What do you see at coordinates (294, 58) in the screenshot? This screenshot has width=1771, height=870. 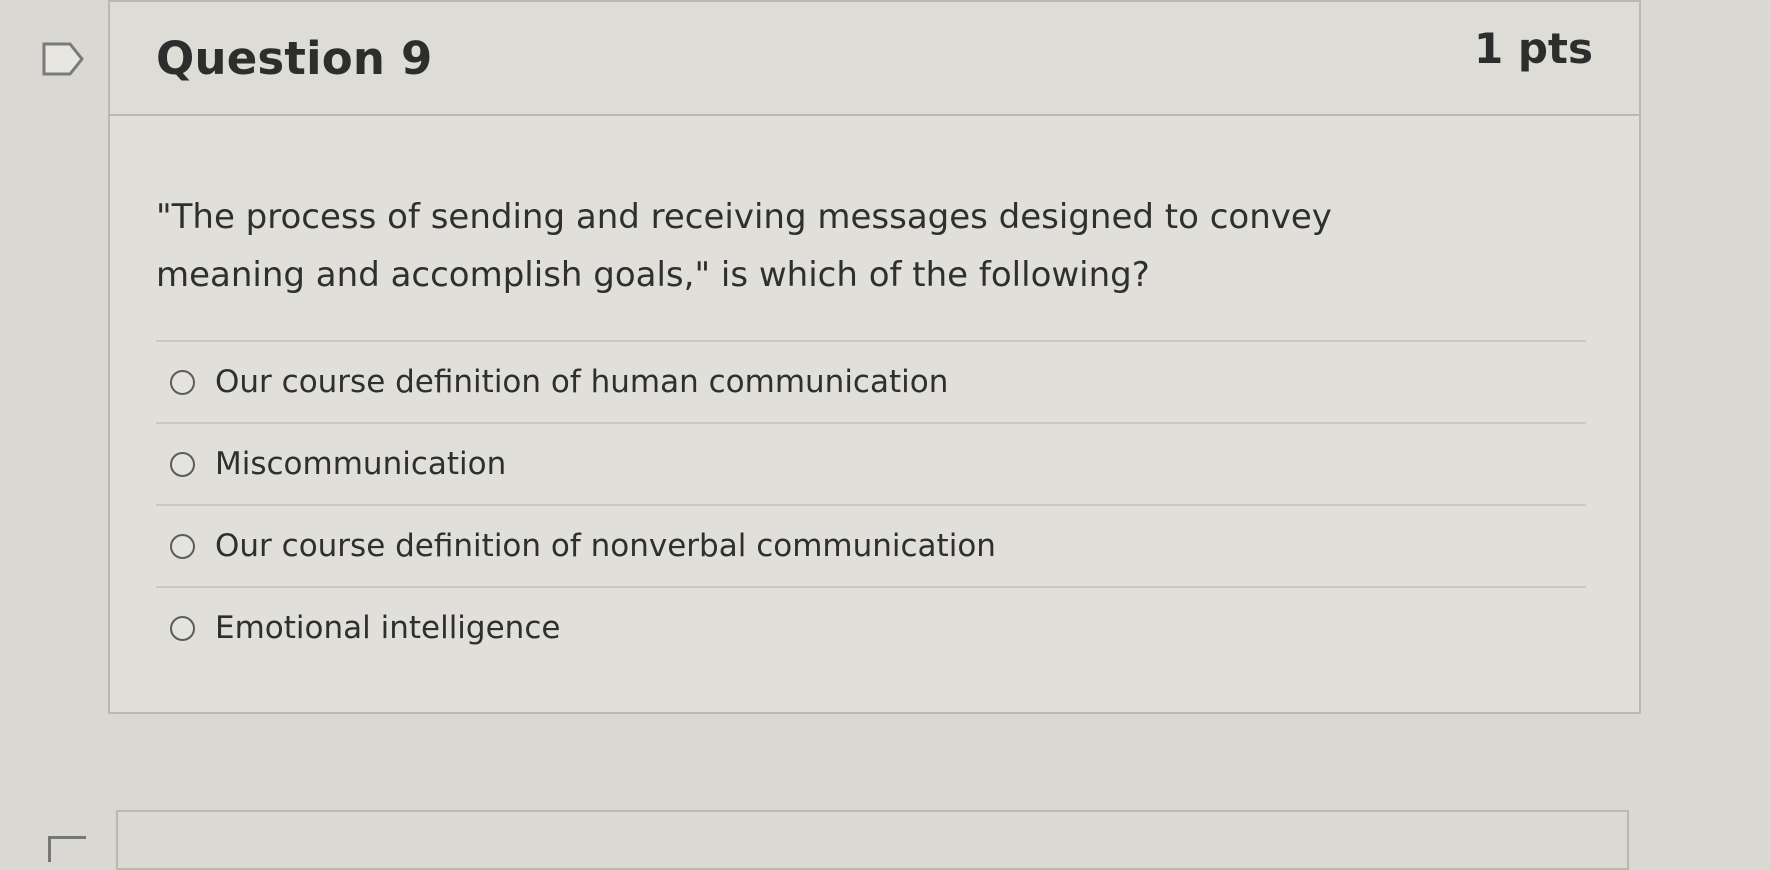 I see `question-title: Question 9` at bounding box center [294, 58].